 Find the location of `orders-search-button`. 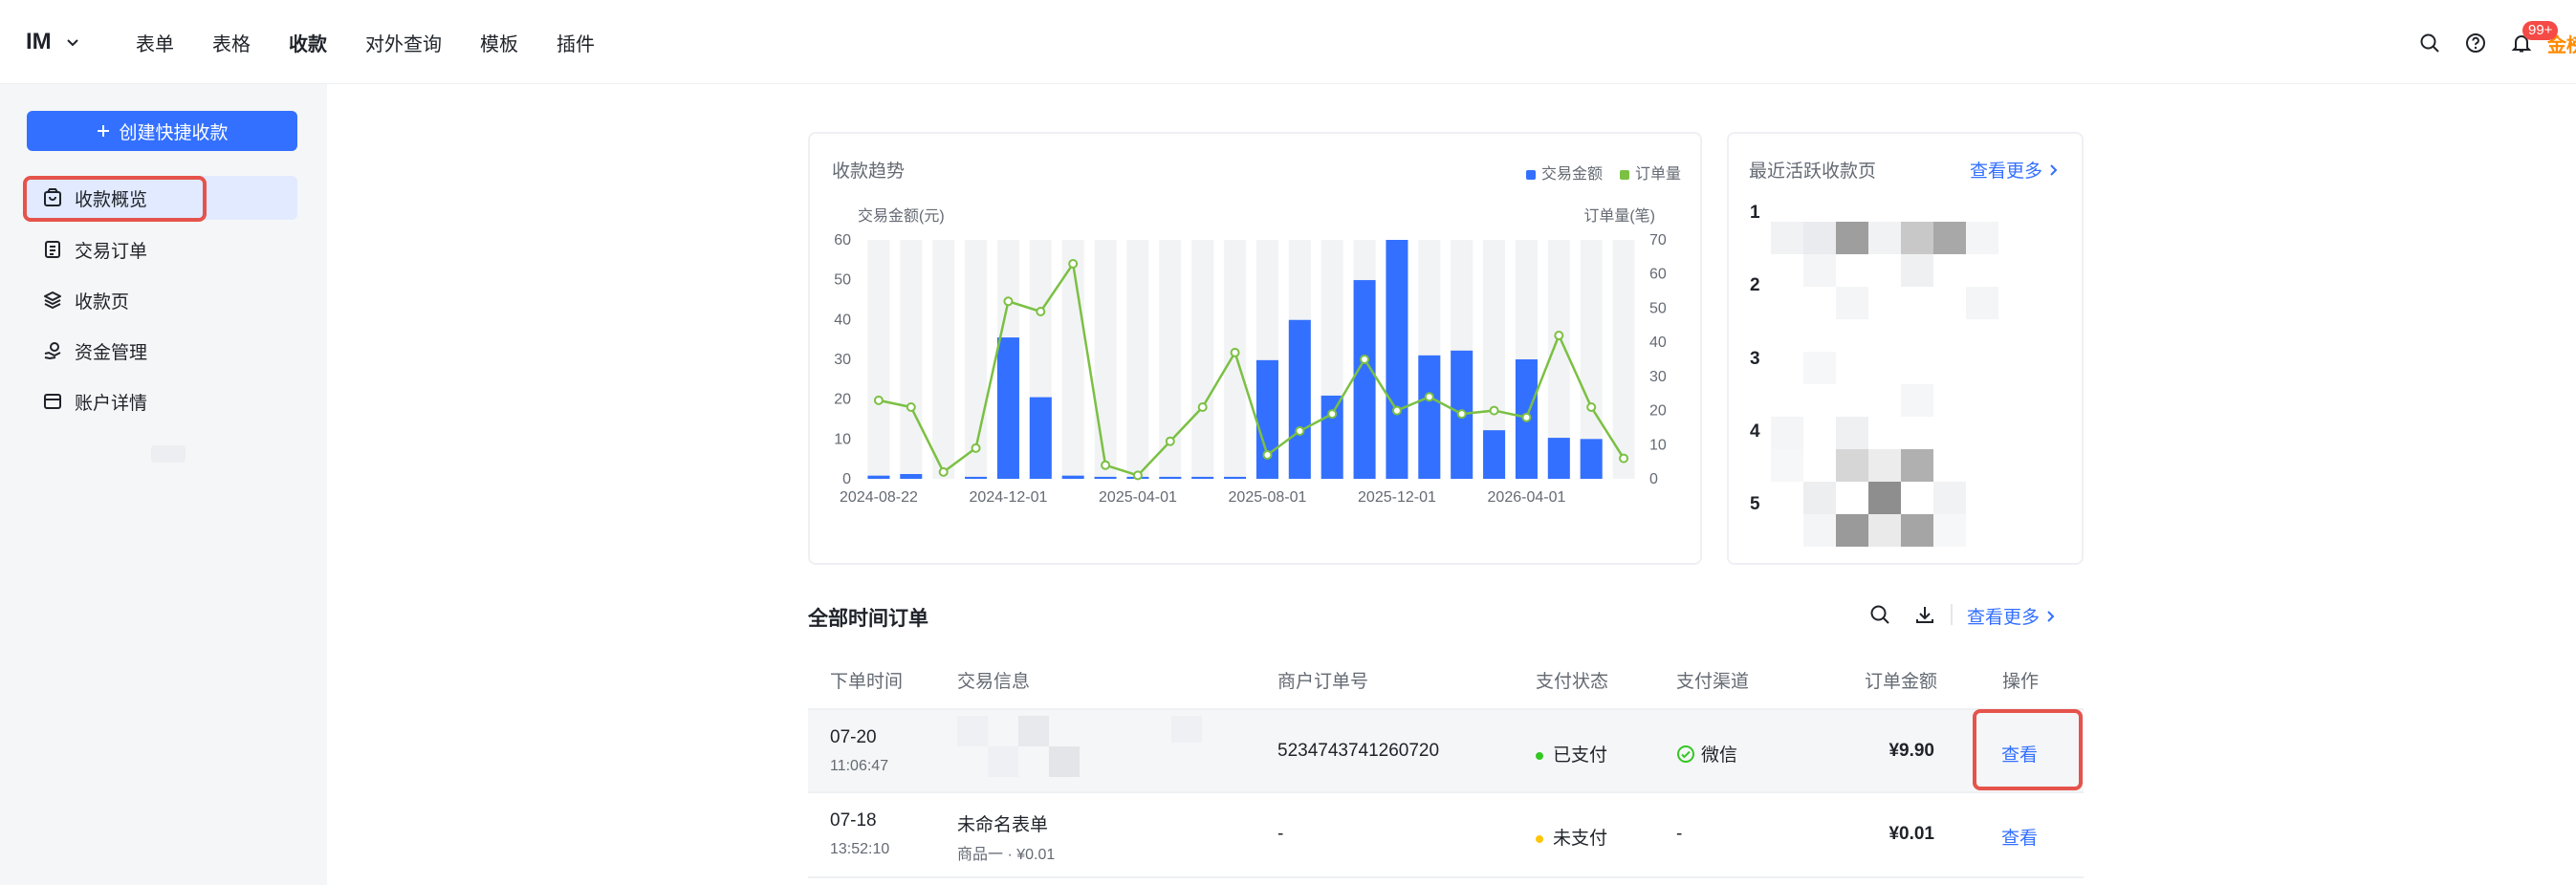

orders-search-button is located at coordinates (1880, 614).